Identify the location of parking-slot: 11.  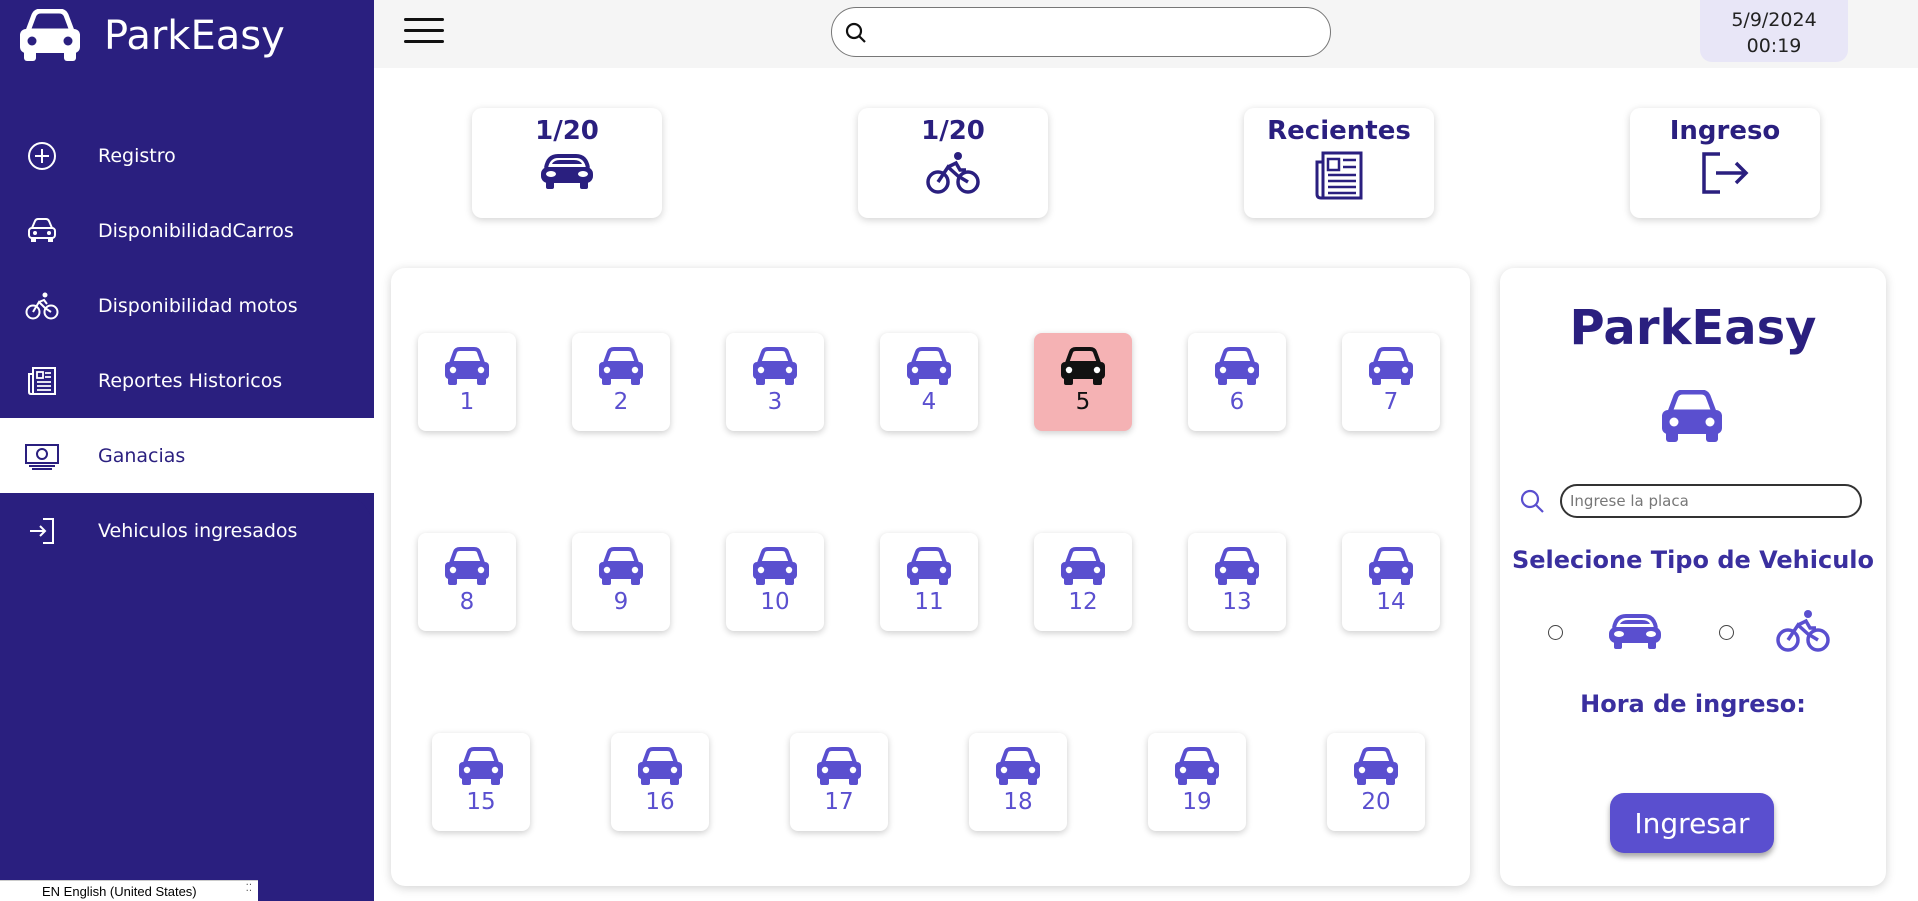
(929, 582).